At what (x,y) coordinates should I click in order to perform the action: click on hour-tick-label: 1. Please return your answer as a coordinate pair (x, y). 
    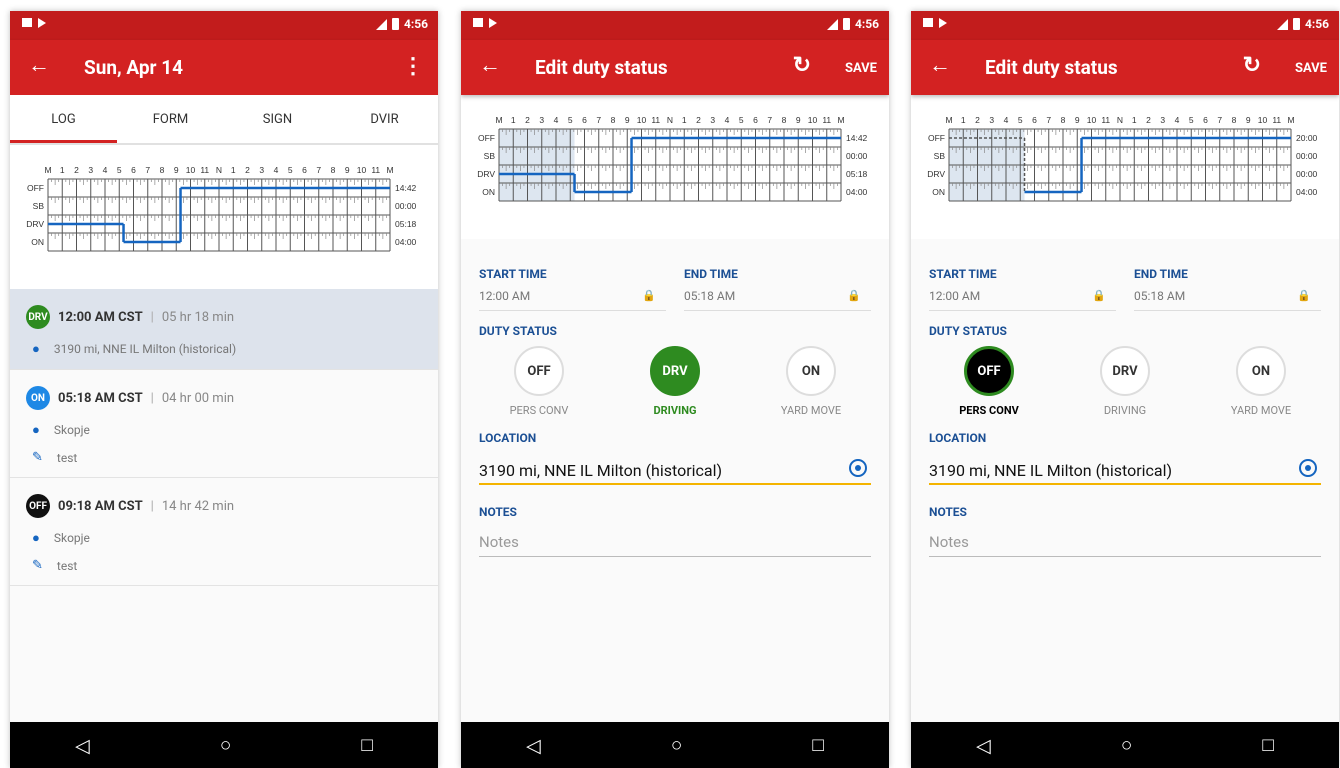
    Looking at the image, I should click on (233, 170).